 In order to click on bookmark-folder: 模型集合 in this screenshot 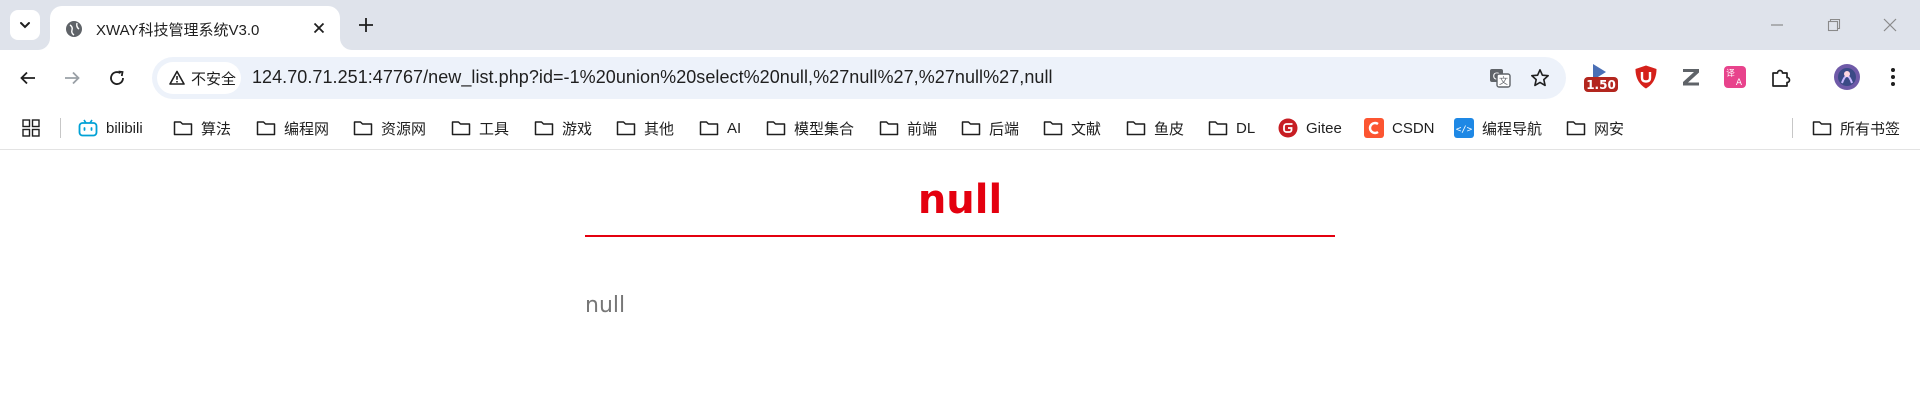, I will do `click(810, 128)`.